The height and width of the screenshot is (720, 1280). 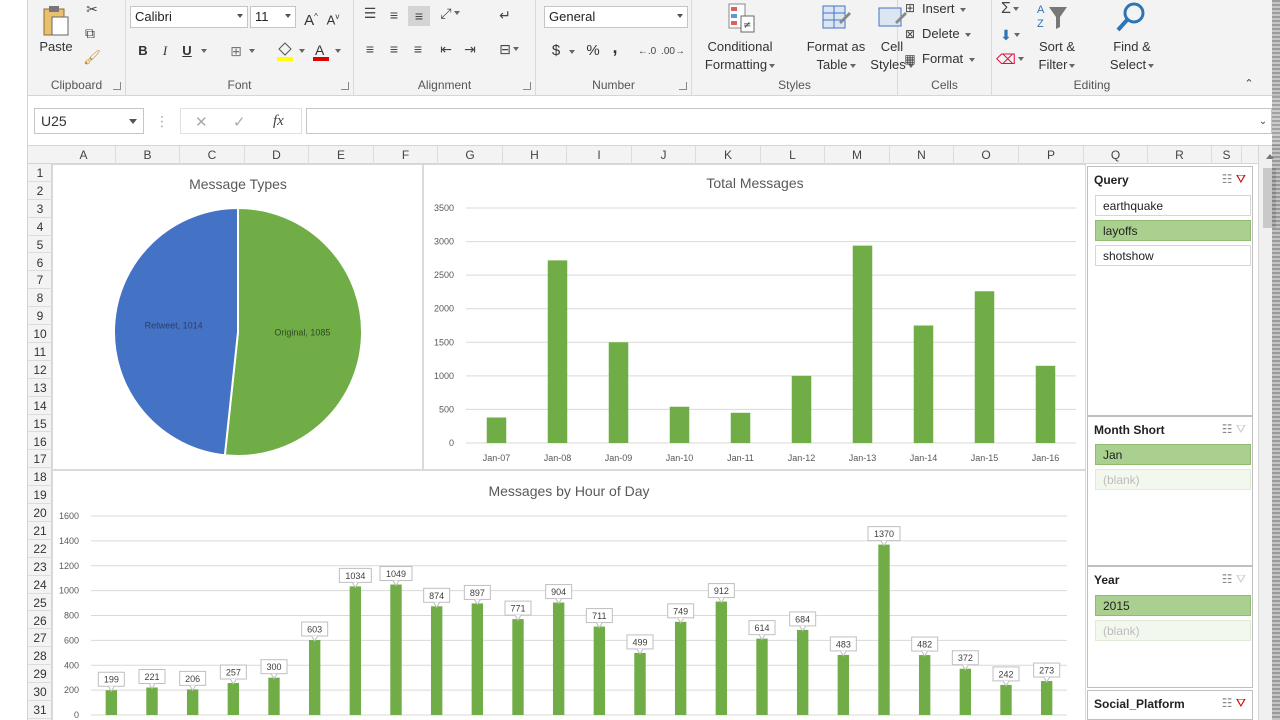 What do you see at coordinates (201, 122) in the screenshot?
I see `cancel-icon: ✕` at bounding box center [201, 122].